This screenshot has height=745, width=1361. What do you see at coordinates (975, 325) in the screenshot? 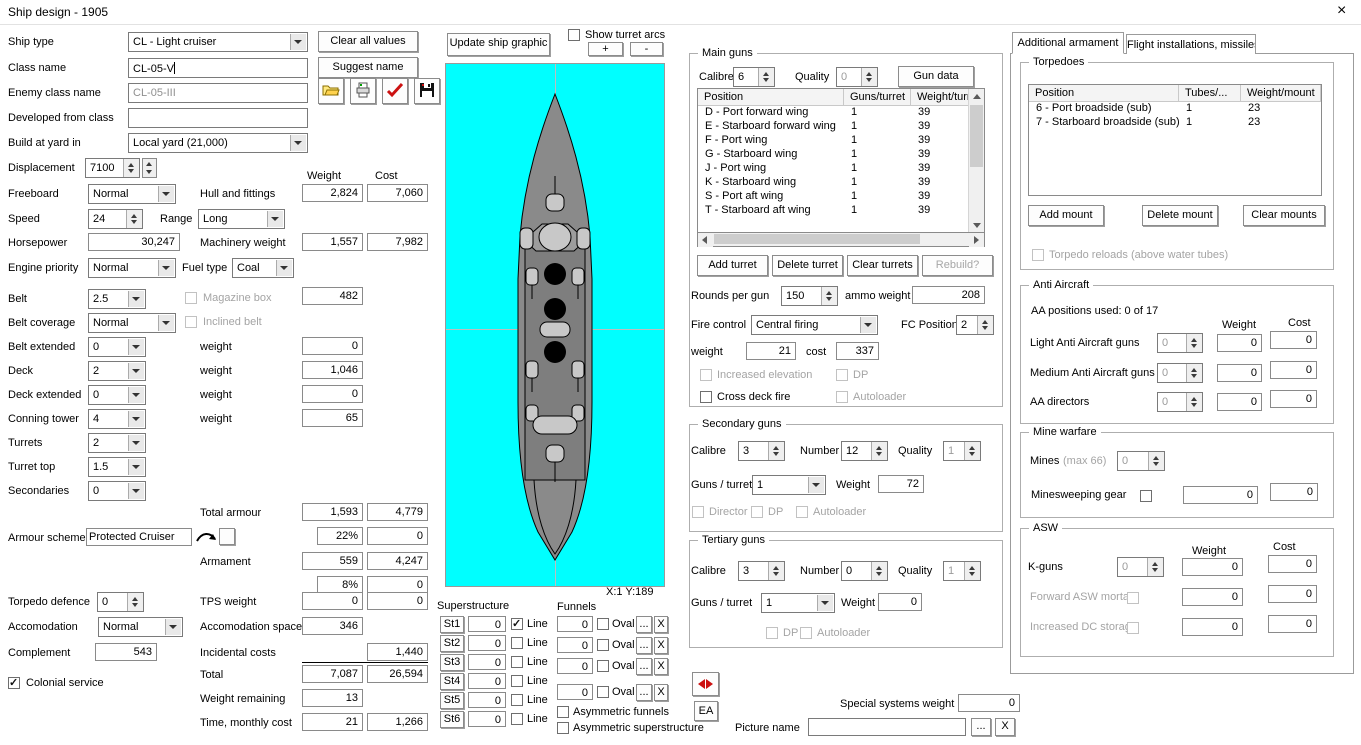
I see `fc-positions-spinner: 2` at bounding box center [975, 325].